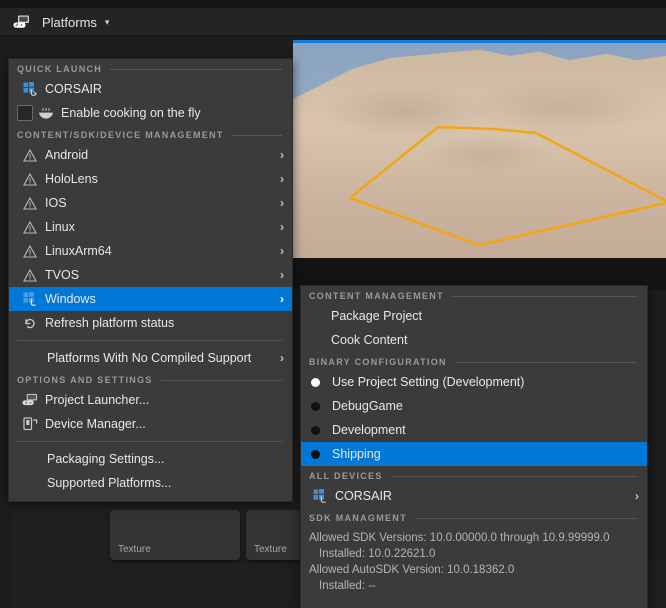 This screenshot has height=608, width=666. I want to click on menu-item-label: TVOS, so click(62, 275).